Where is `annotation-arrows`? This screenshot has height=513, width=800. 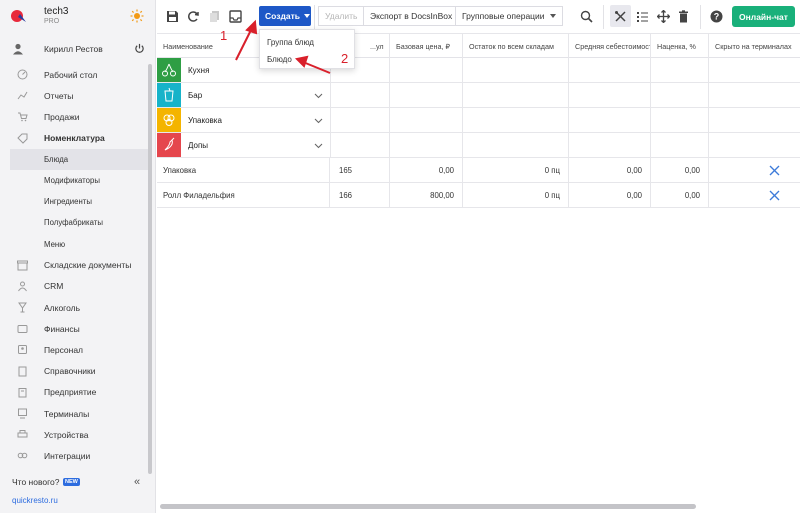 annotation-arrows is located at coordinates (283, 46).